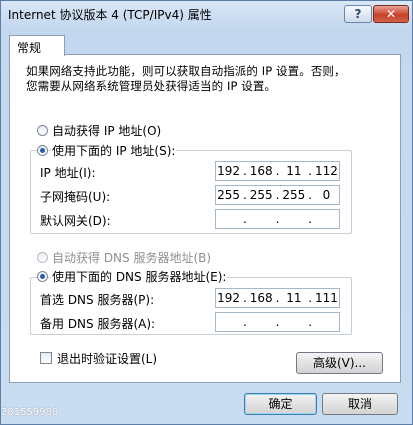  Describe the element at coordinates (360, 404) in the screenshot. I see `cancel-button: 取消` at that location.